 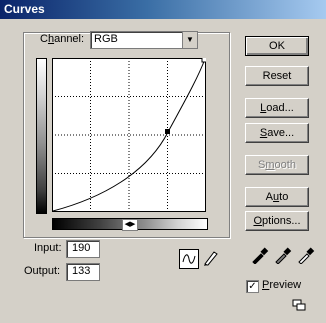 I want to click on curve-point-active, so click(x=167, y=131).